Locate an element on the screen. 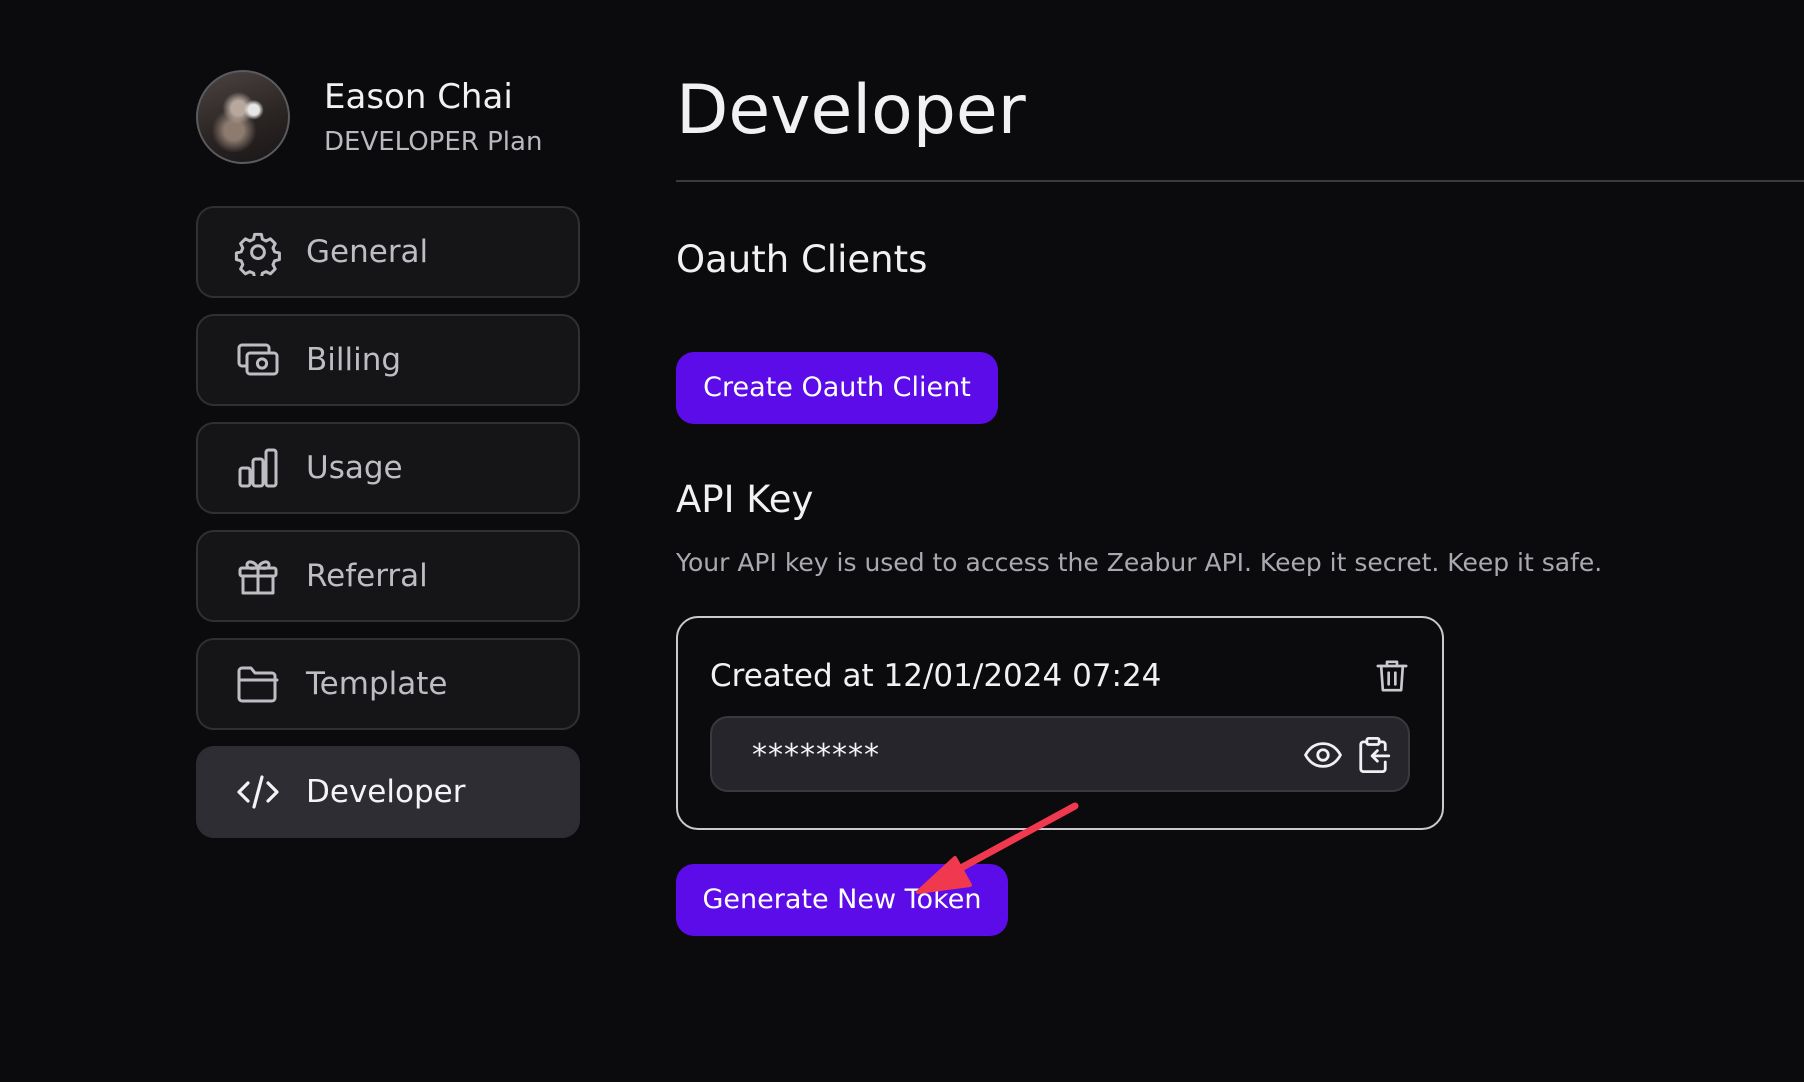  oauth-section-title: Oauth Clients is located at coordinates (802, 259).